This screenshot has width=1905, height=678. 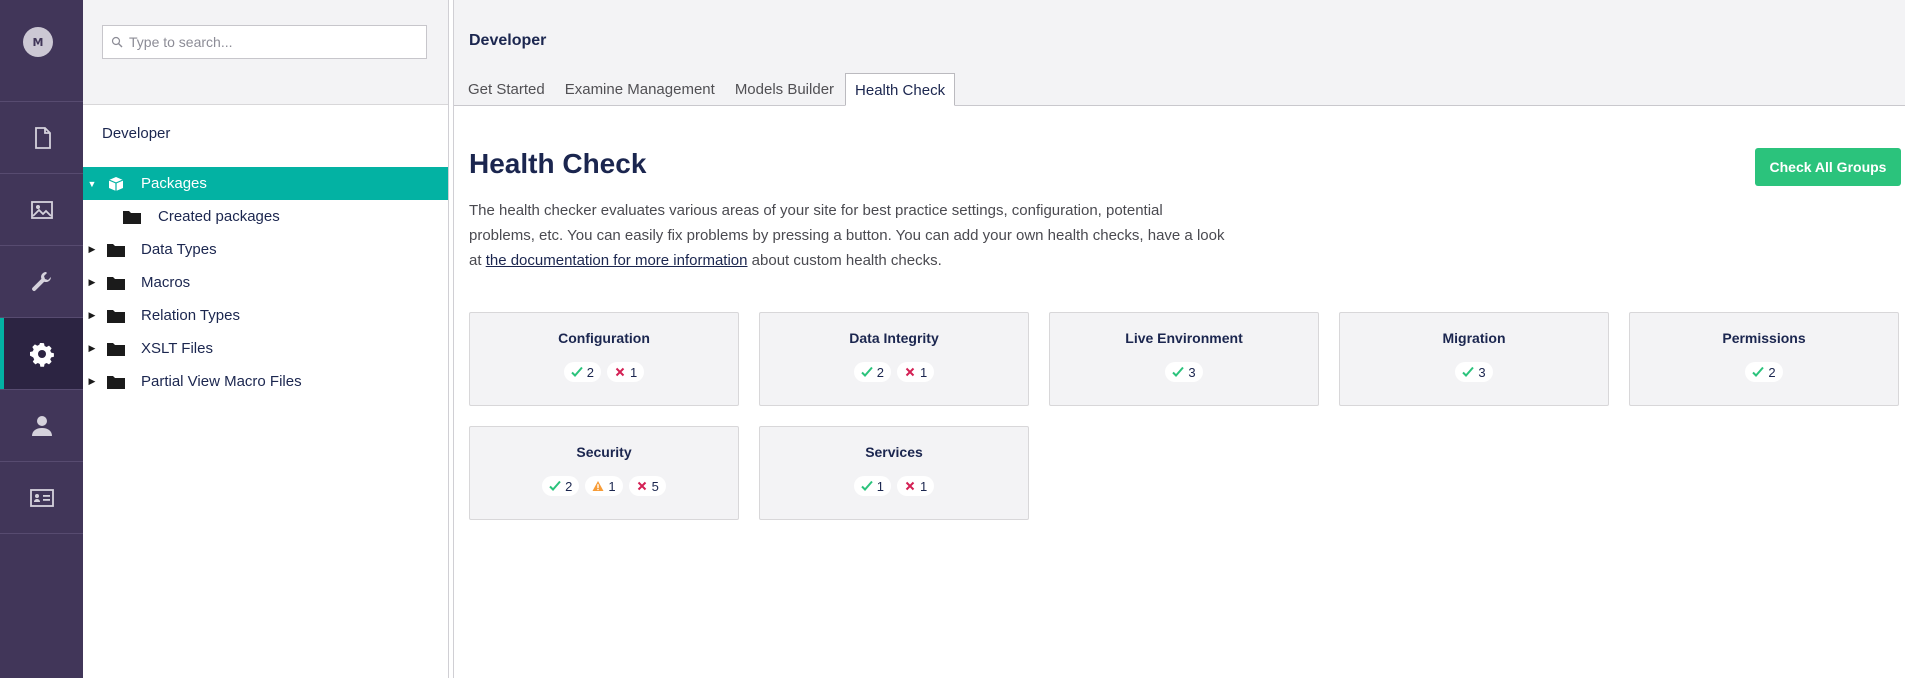 I want to click on health-group-card: Services 1 1, so click(x=894, y=473).